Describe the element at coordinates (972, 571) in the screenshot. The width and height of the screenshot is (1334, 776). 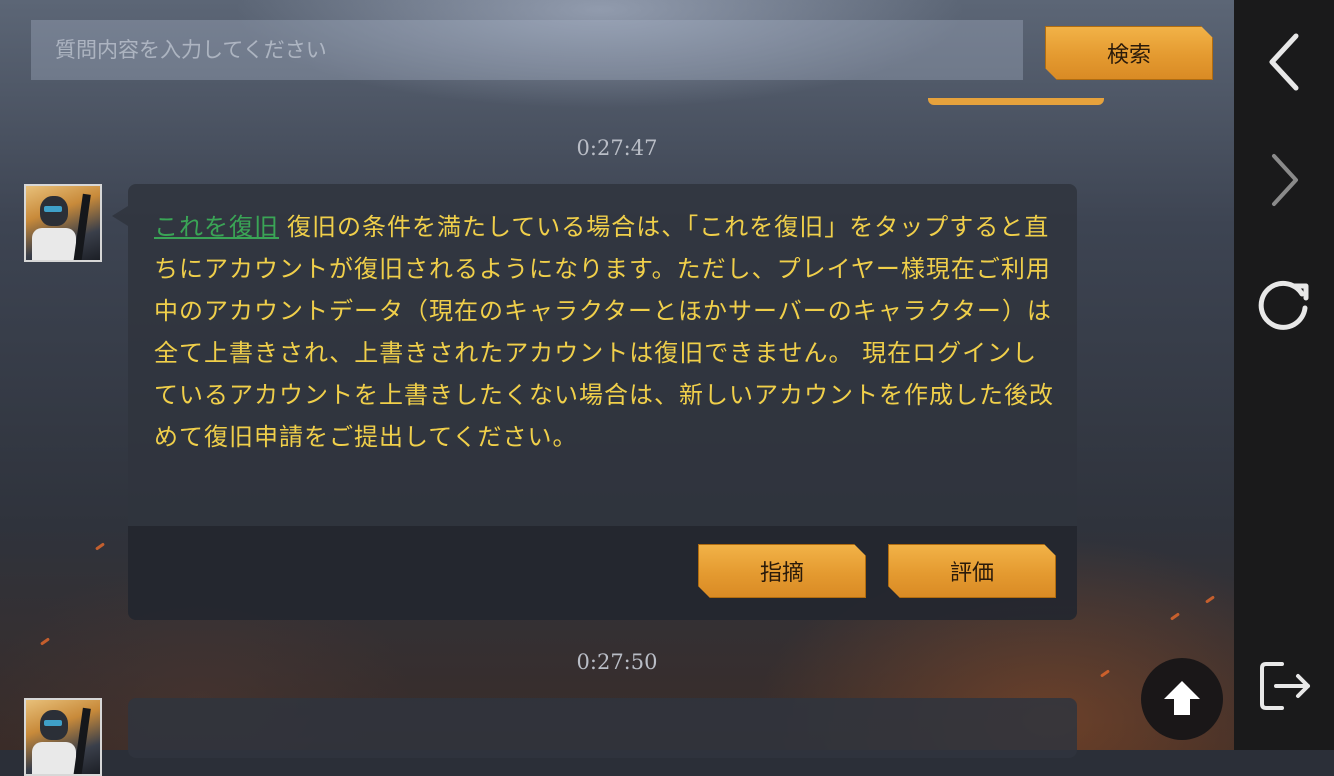
I see `rate-button: 評価` at that location.